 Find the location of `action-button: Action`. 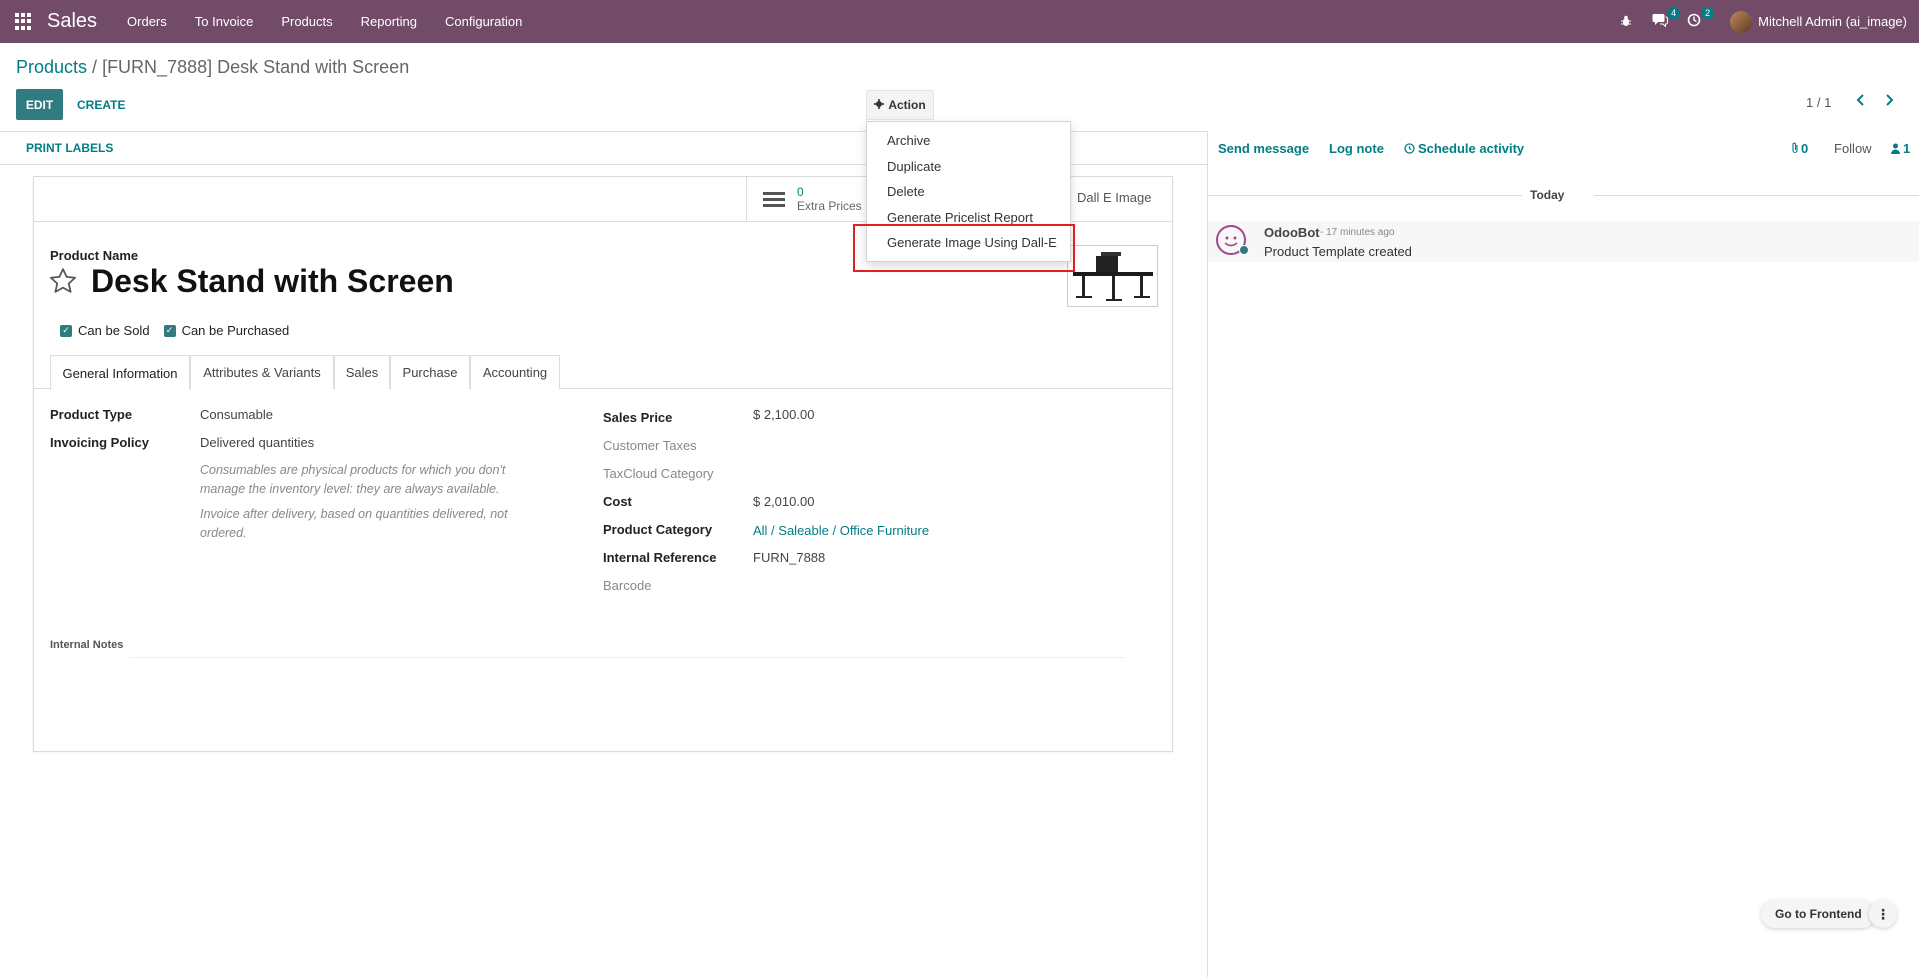

action-button: Action is located at coordinates (900, 105).